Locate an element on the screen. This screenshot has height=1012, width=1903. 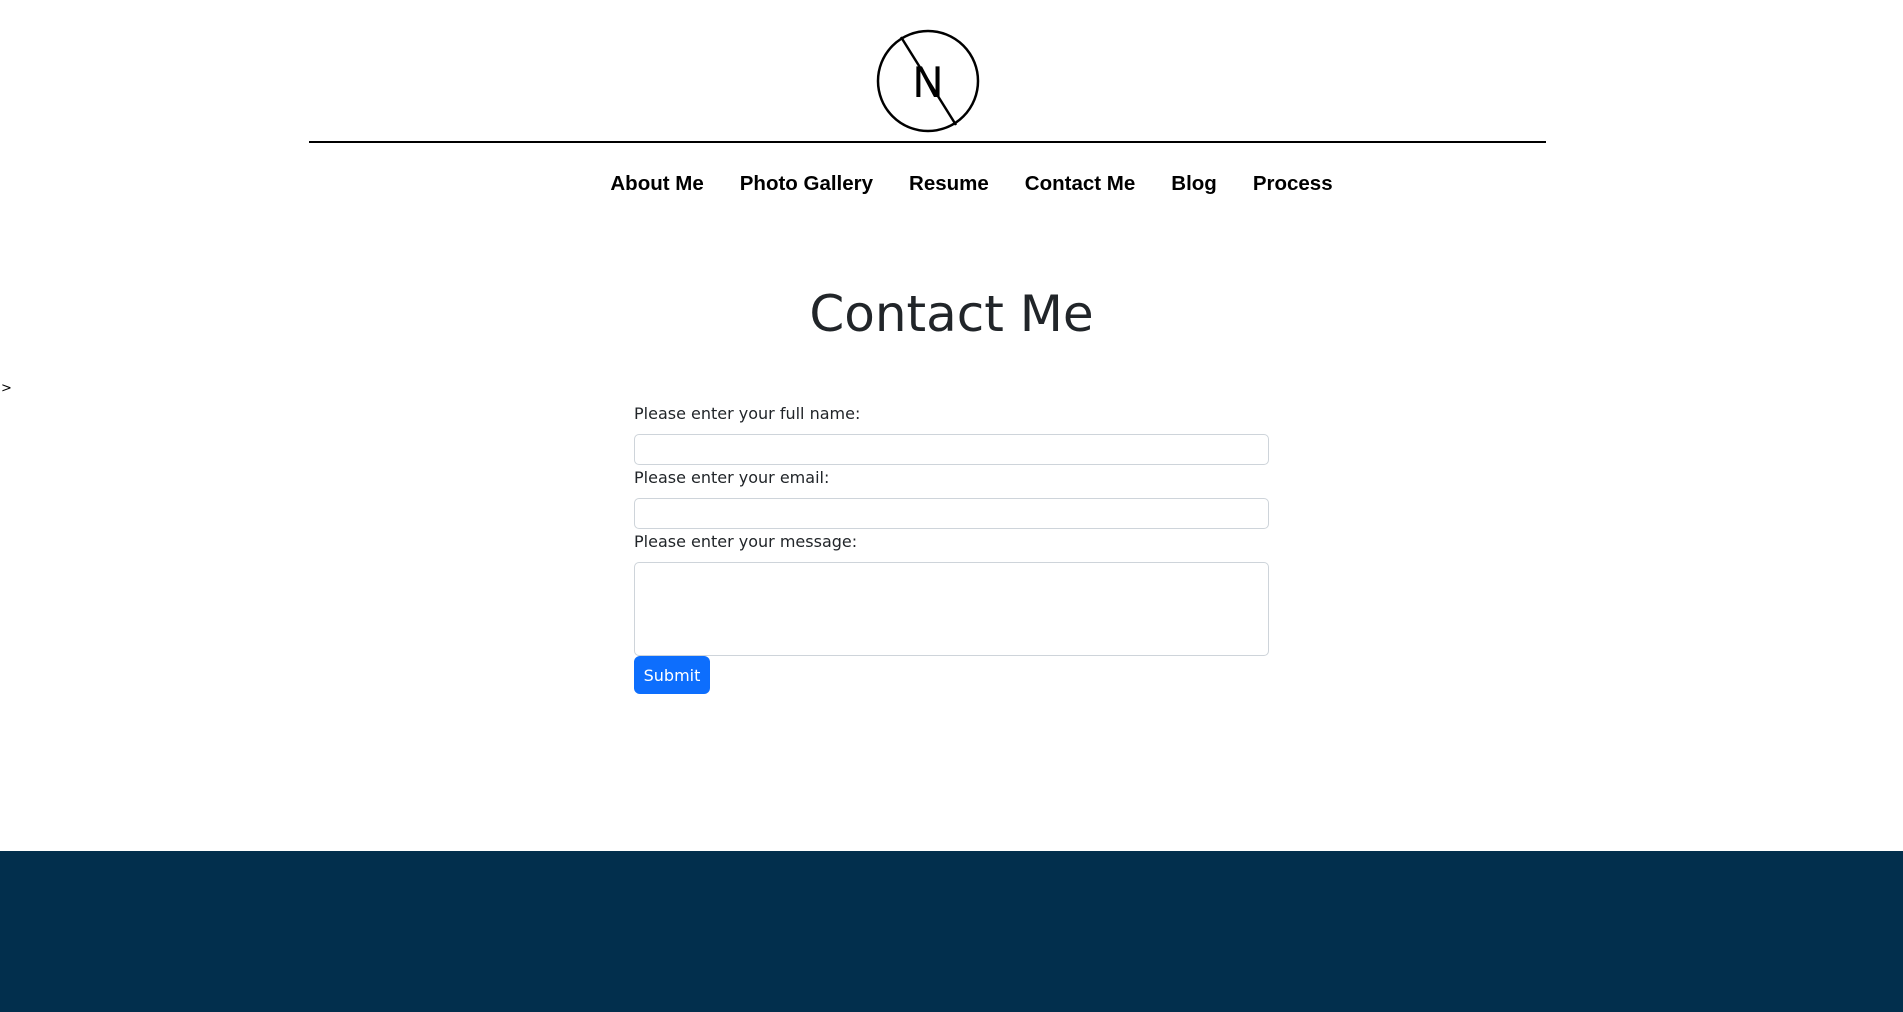
message-label: Please enter your message: is located at coordinates (746, 541).